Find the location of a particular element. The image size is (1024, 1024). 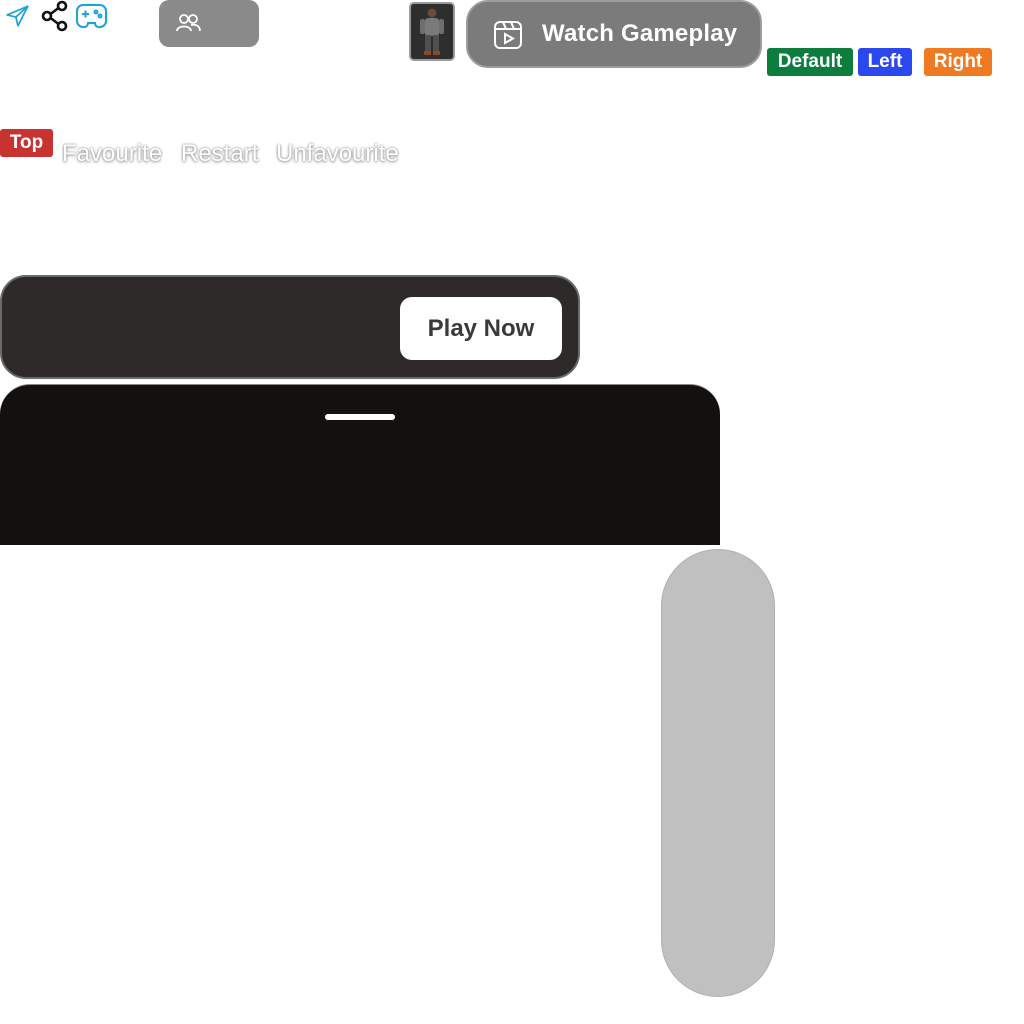

play-bar: Play Now is located at coordinates (290, 327).